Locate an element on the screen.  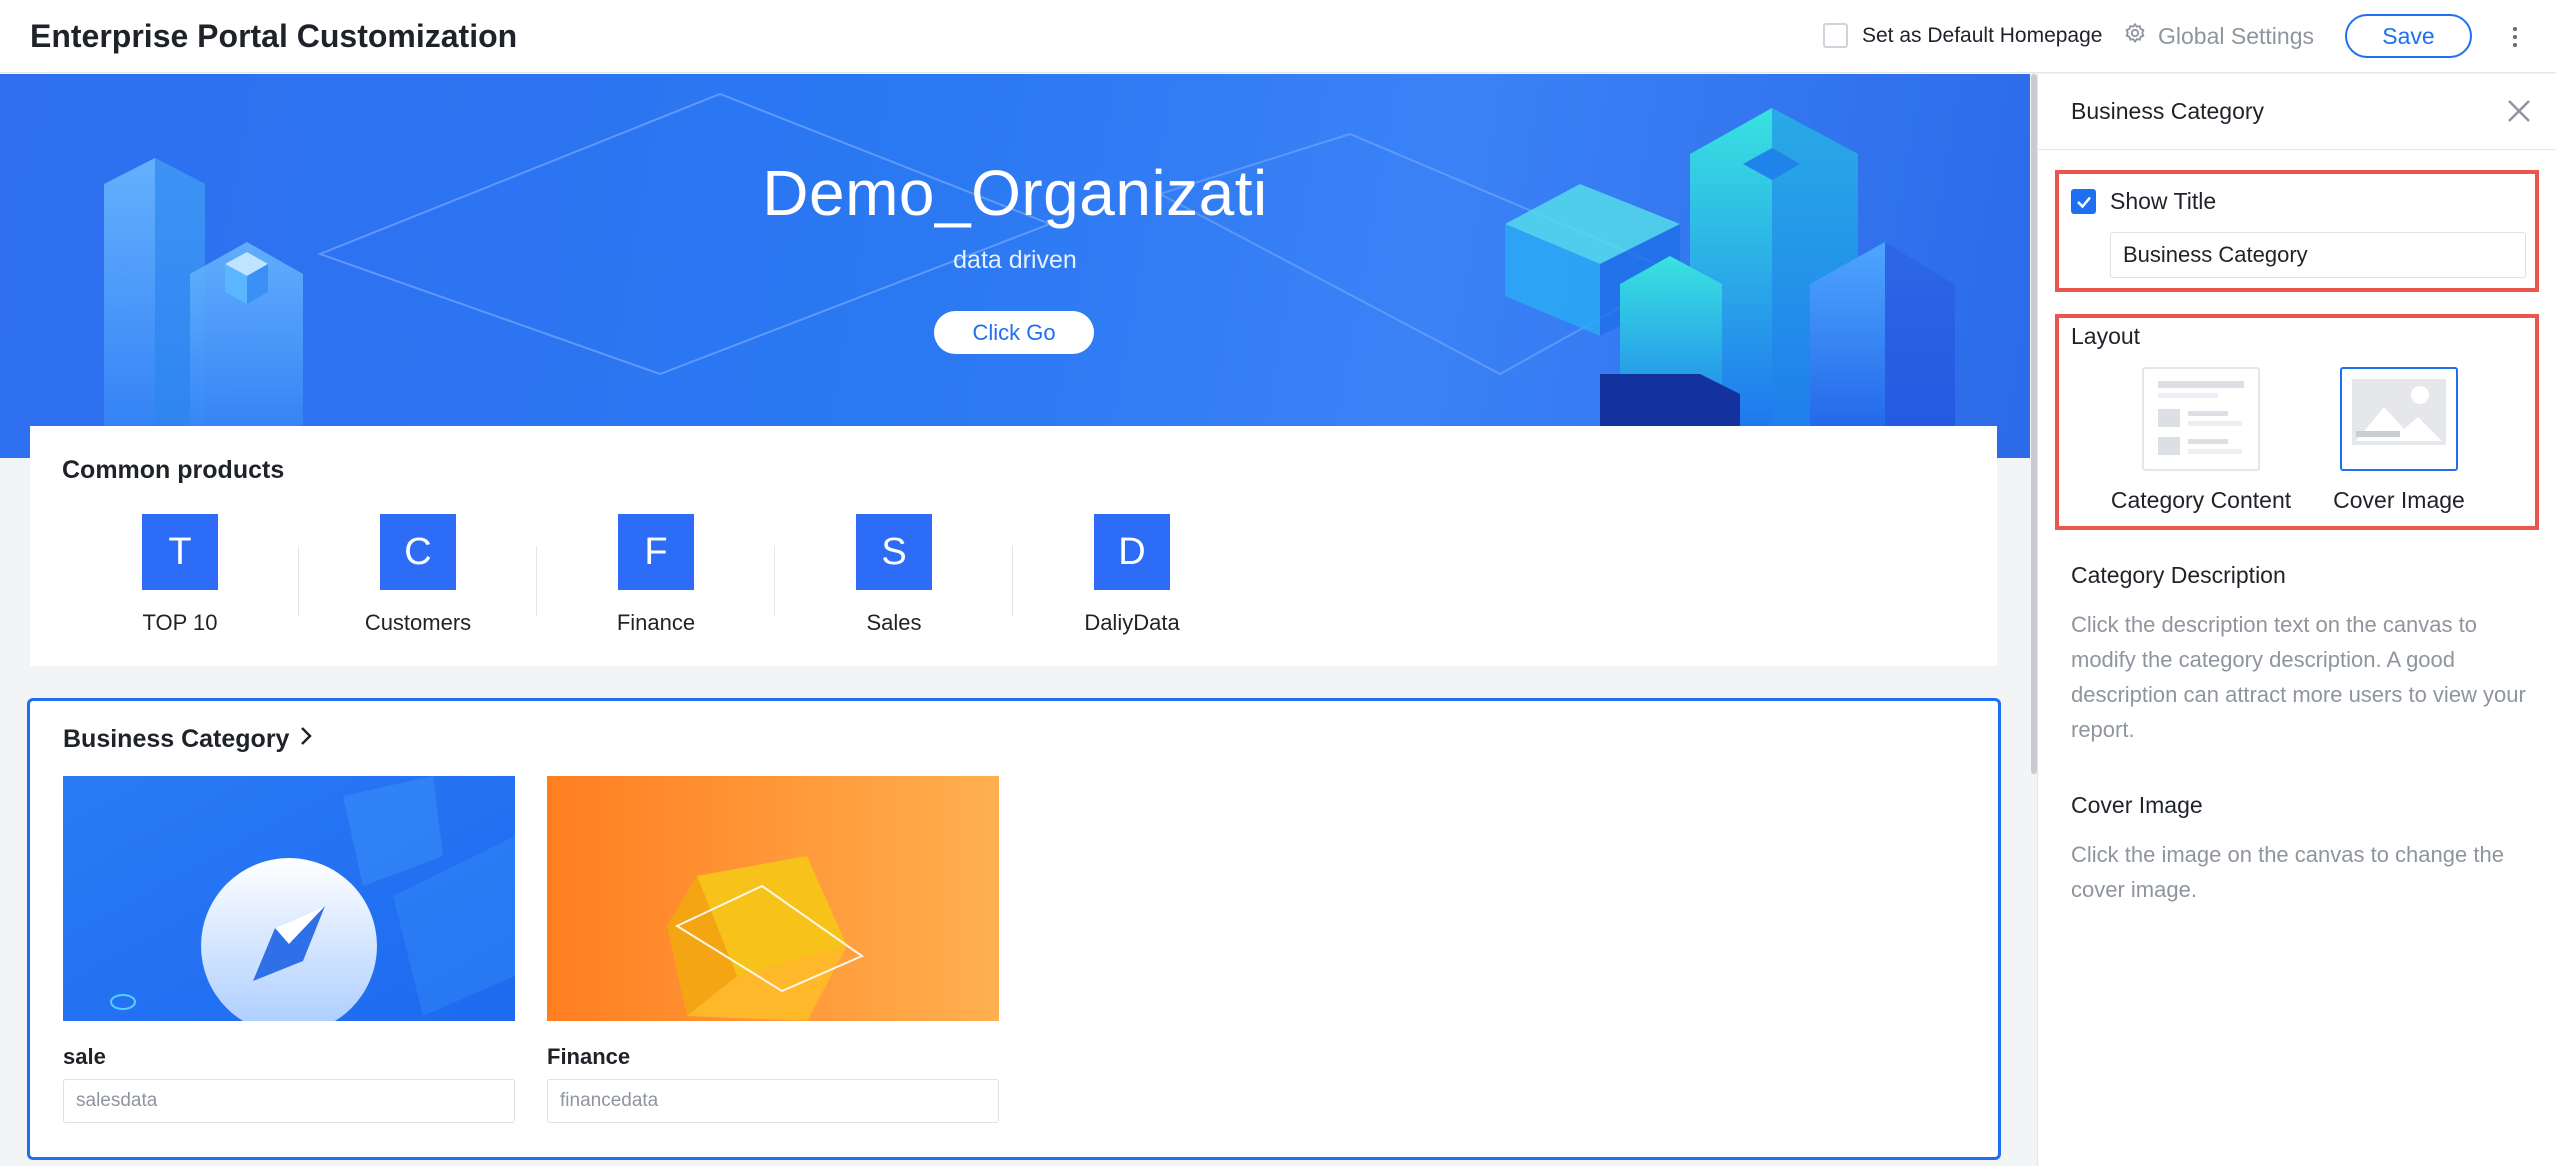
global-settings-label: Global Settings is located at coordinates (2236, 35).